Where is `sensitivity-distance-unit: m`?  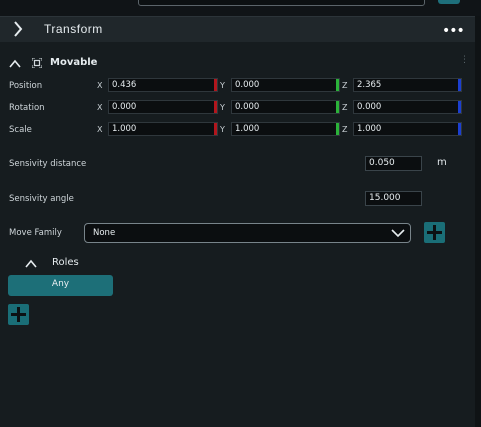 sensitivity-distance-unit: m is located at coordinates (442, 162).